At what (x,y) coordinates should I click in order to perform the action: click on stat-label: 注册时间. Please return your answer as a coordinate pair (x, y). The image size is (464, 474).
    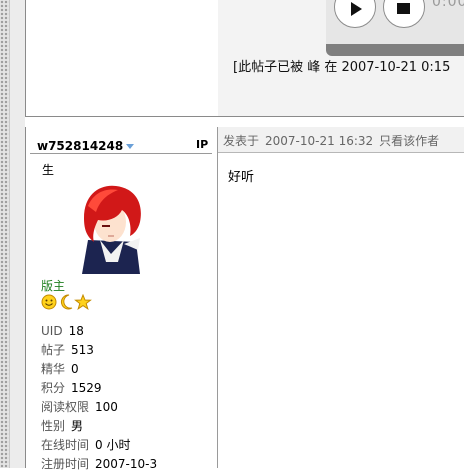
    Looking at the image, I should click on (65, 464).